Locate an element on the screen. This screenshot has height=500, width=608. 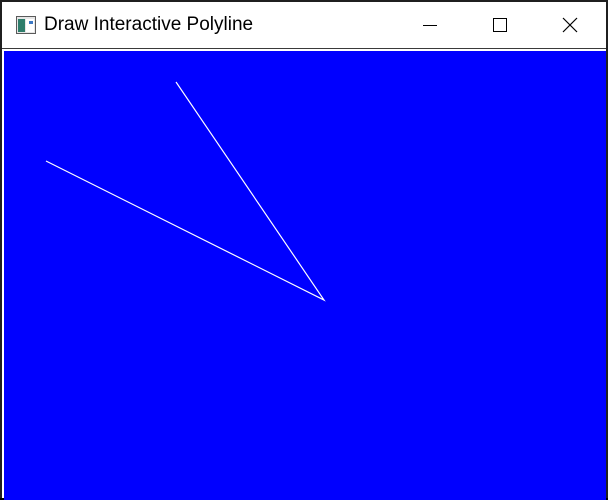
window-title: Draw Interactive Polyline is located at coordinates (149, 24).